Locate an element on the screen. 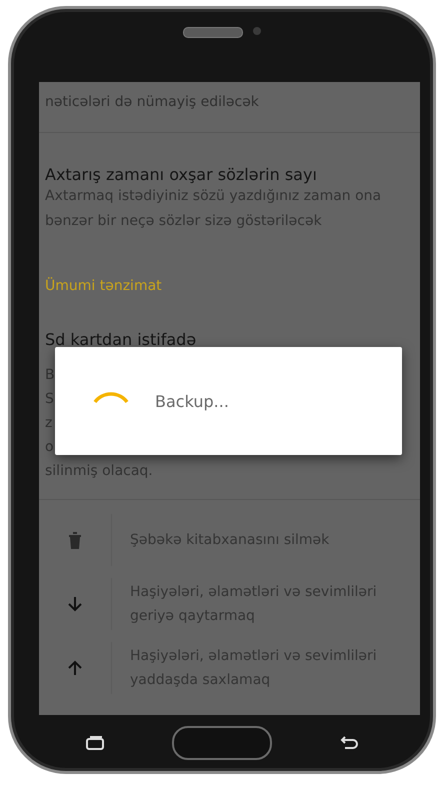 The image size is (444, 785). home-button is located at coordinates (222, 743).